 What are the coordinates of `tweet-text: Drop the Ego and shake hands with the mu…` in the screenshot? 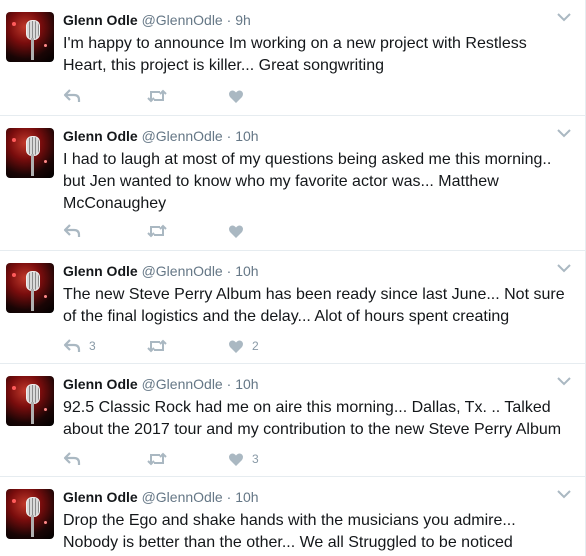 It's located at (289, 531).